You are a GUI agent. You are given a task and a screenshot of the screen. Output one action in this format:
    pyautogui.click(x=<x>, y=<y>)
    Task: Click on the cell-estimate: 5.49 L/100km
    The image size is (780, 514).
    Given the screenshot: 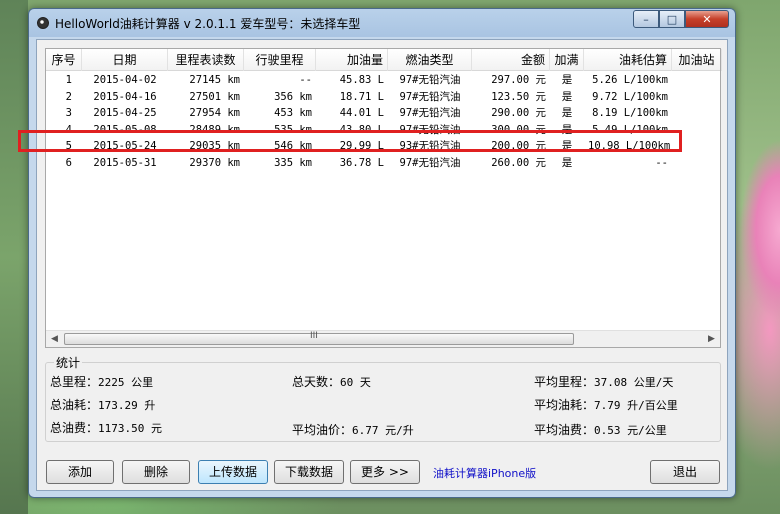 What is the action you would take?
    pyautogui.click(x=630, y=129)
    